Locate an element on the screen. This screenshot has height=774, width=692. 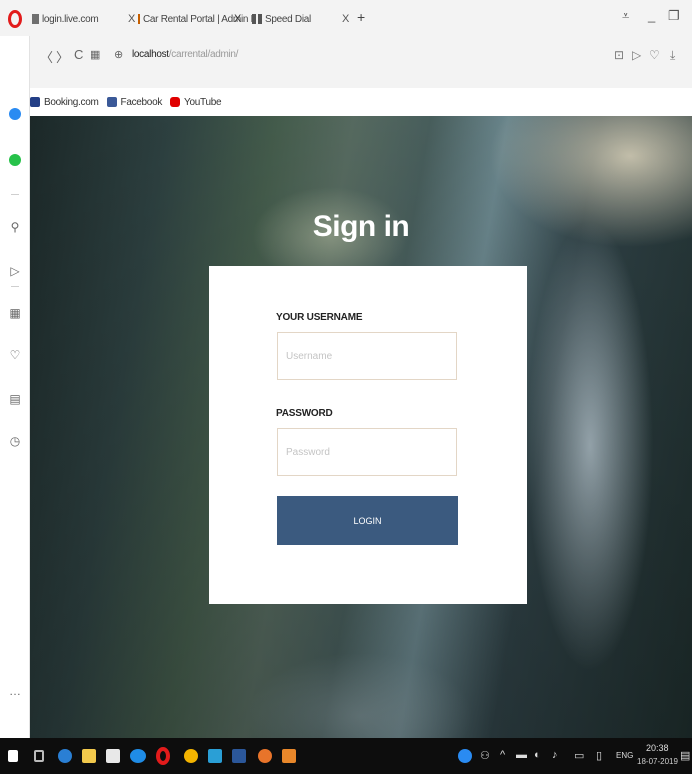
edge-icon is located at coordinates (65, 756).